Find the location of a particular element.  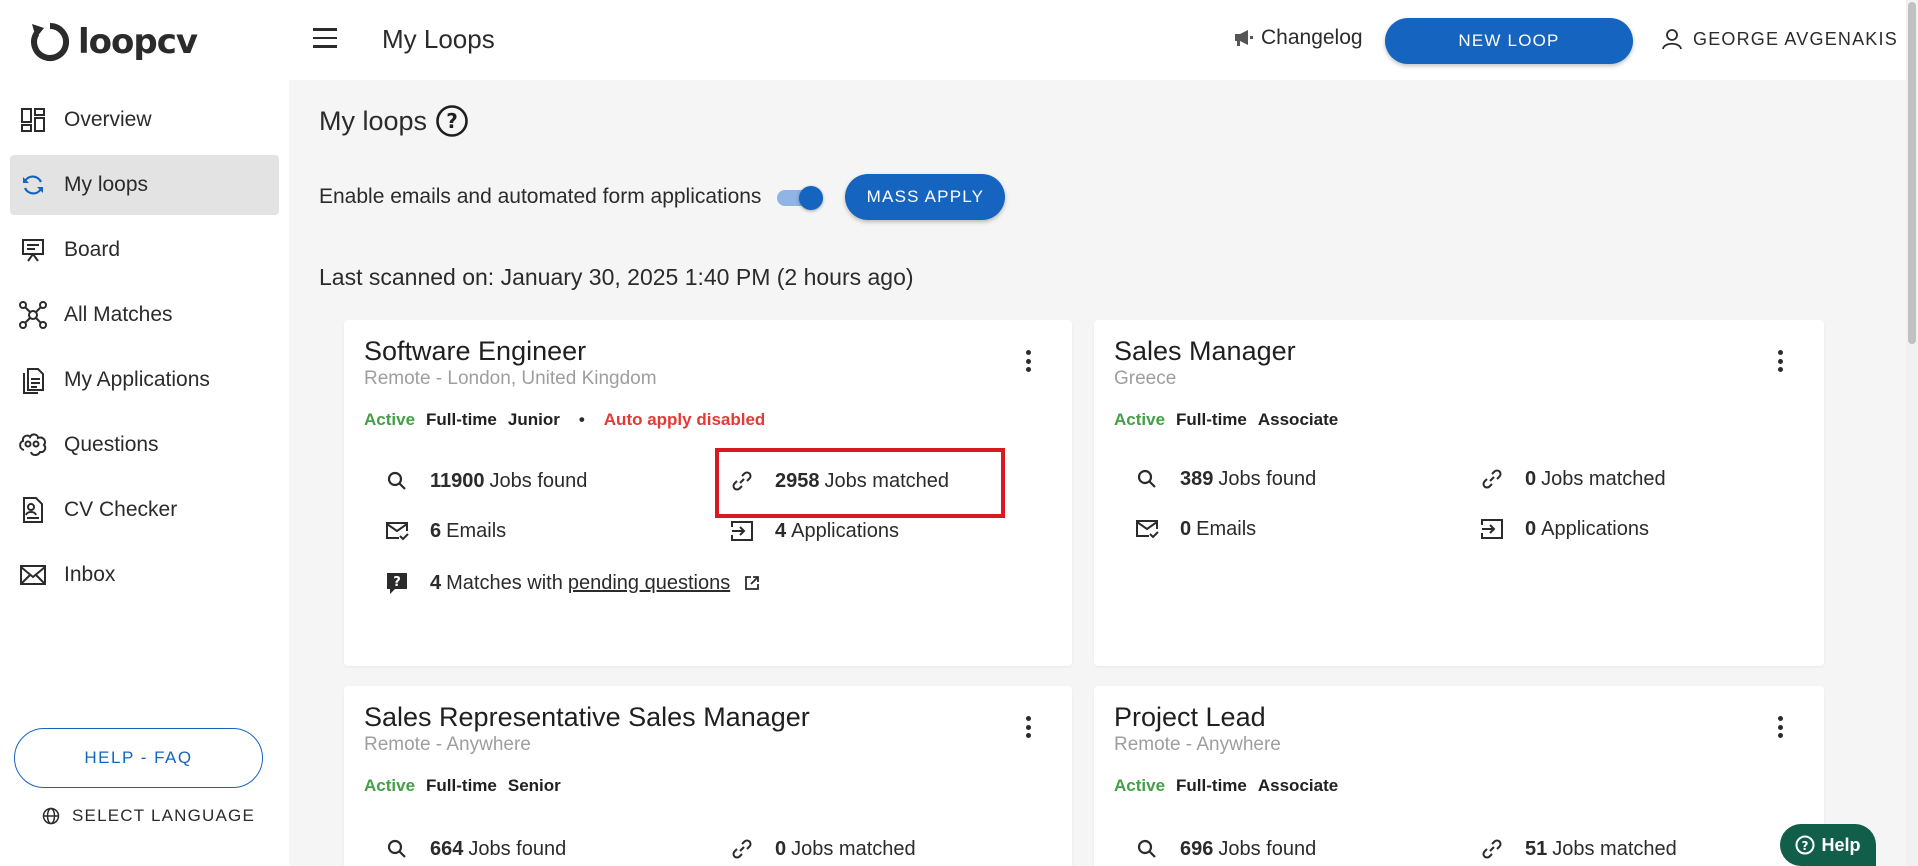

applications-count: 4 is located at coordinates (781, 530).